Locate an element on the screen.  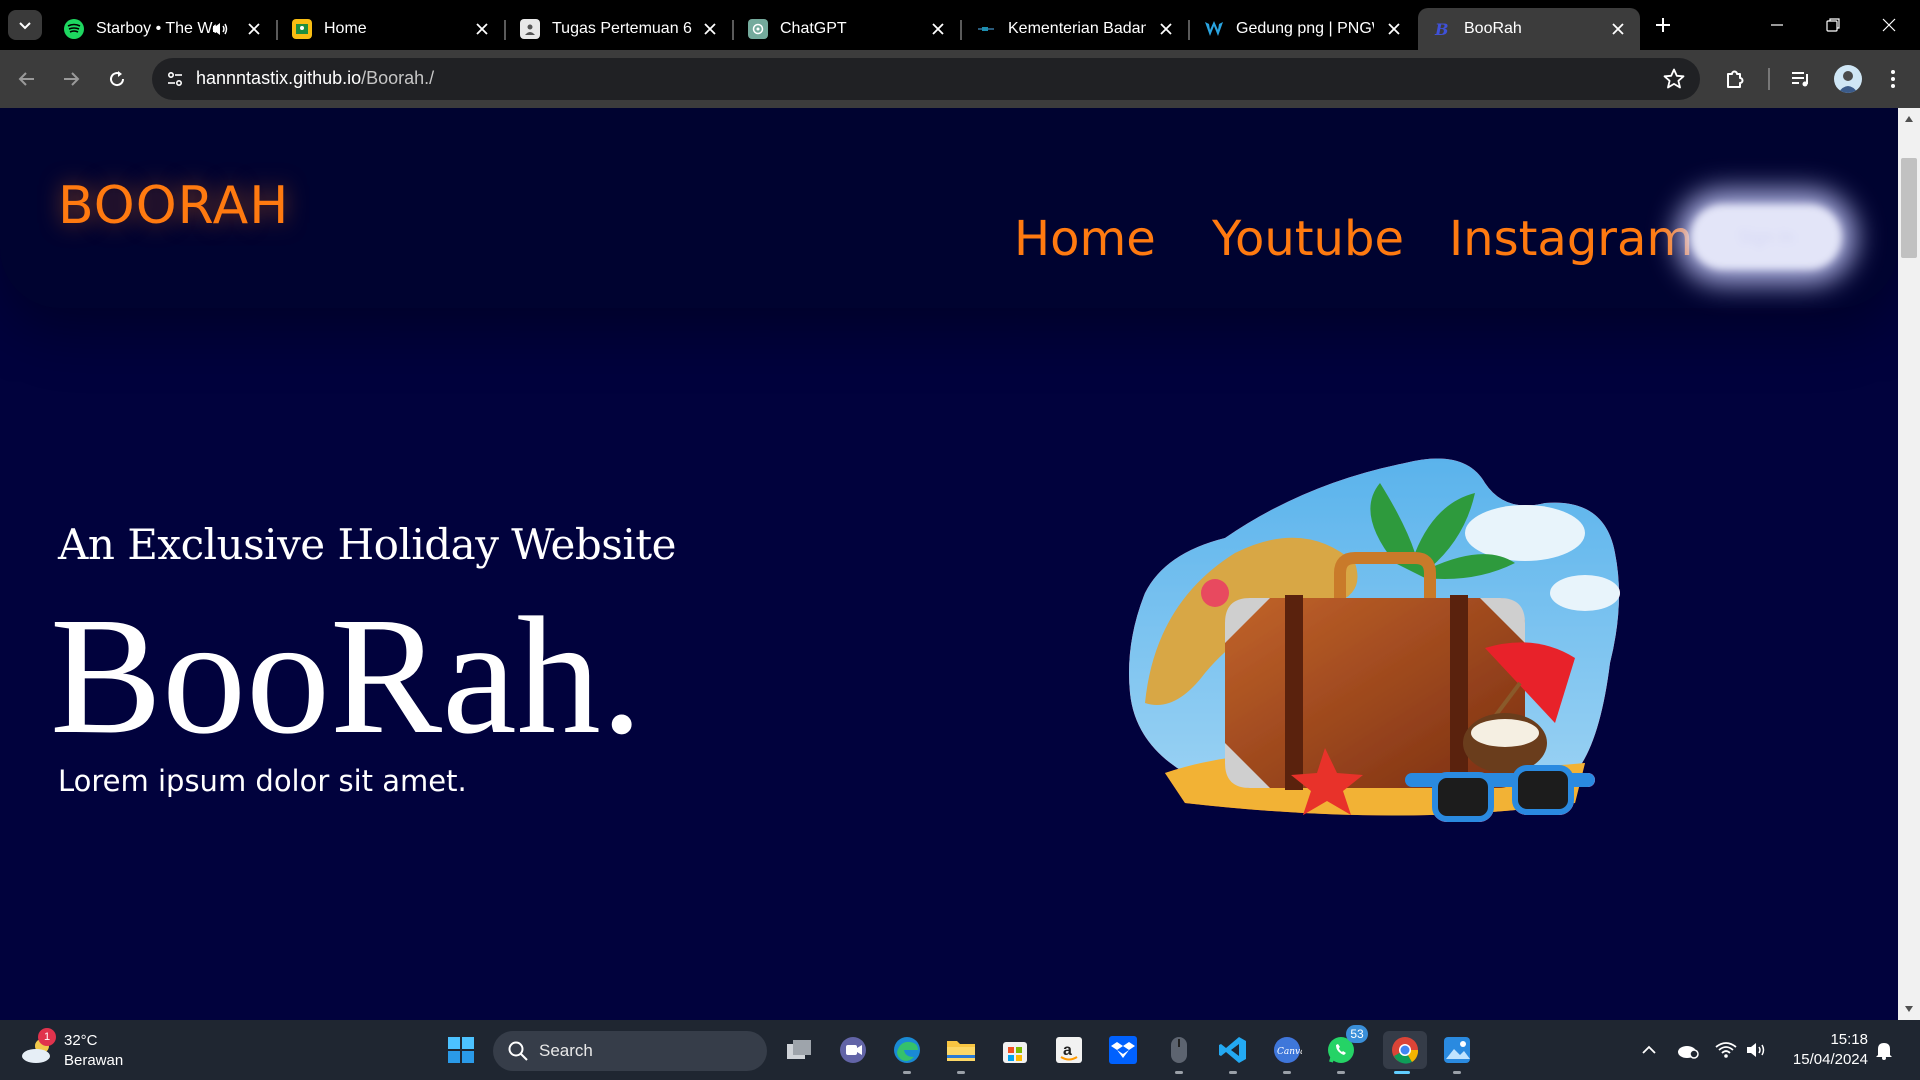
arrow-right-icon is located at coordinates (72, 79).